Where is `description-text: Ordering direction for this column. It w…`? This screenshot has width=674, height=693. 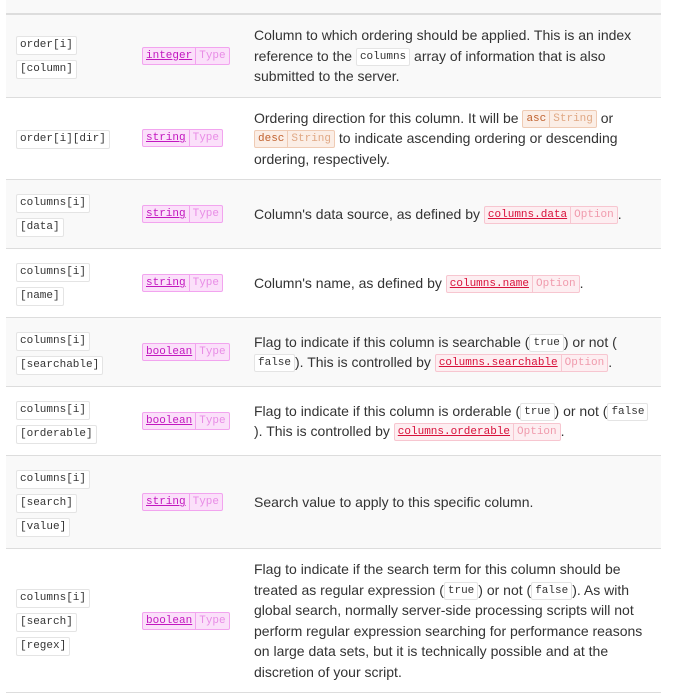
description-text: Ordering direction for this column. It w… is located at coordinates (388, 117).